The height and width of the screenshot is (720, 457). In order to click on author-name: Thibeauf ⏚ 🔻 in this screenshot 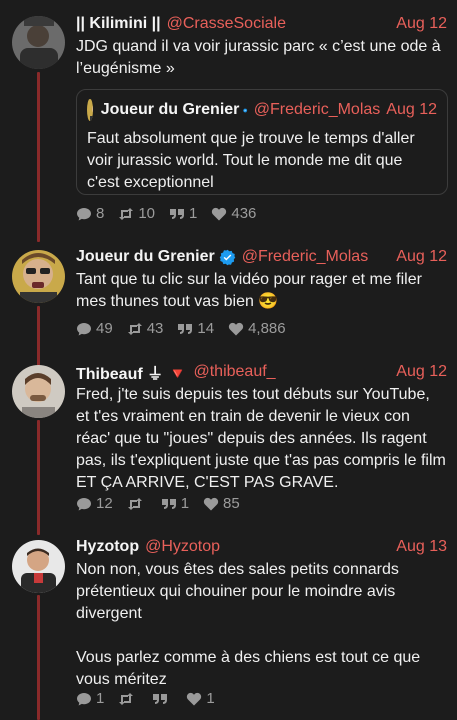, I will do `click(131, 372)`.